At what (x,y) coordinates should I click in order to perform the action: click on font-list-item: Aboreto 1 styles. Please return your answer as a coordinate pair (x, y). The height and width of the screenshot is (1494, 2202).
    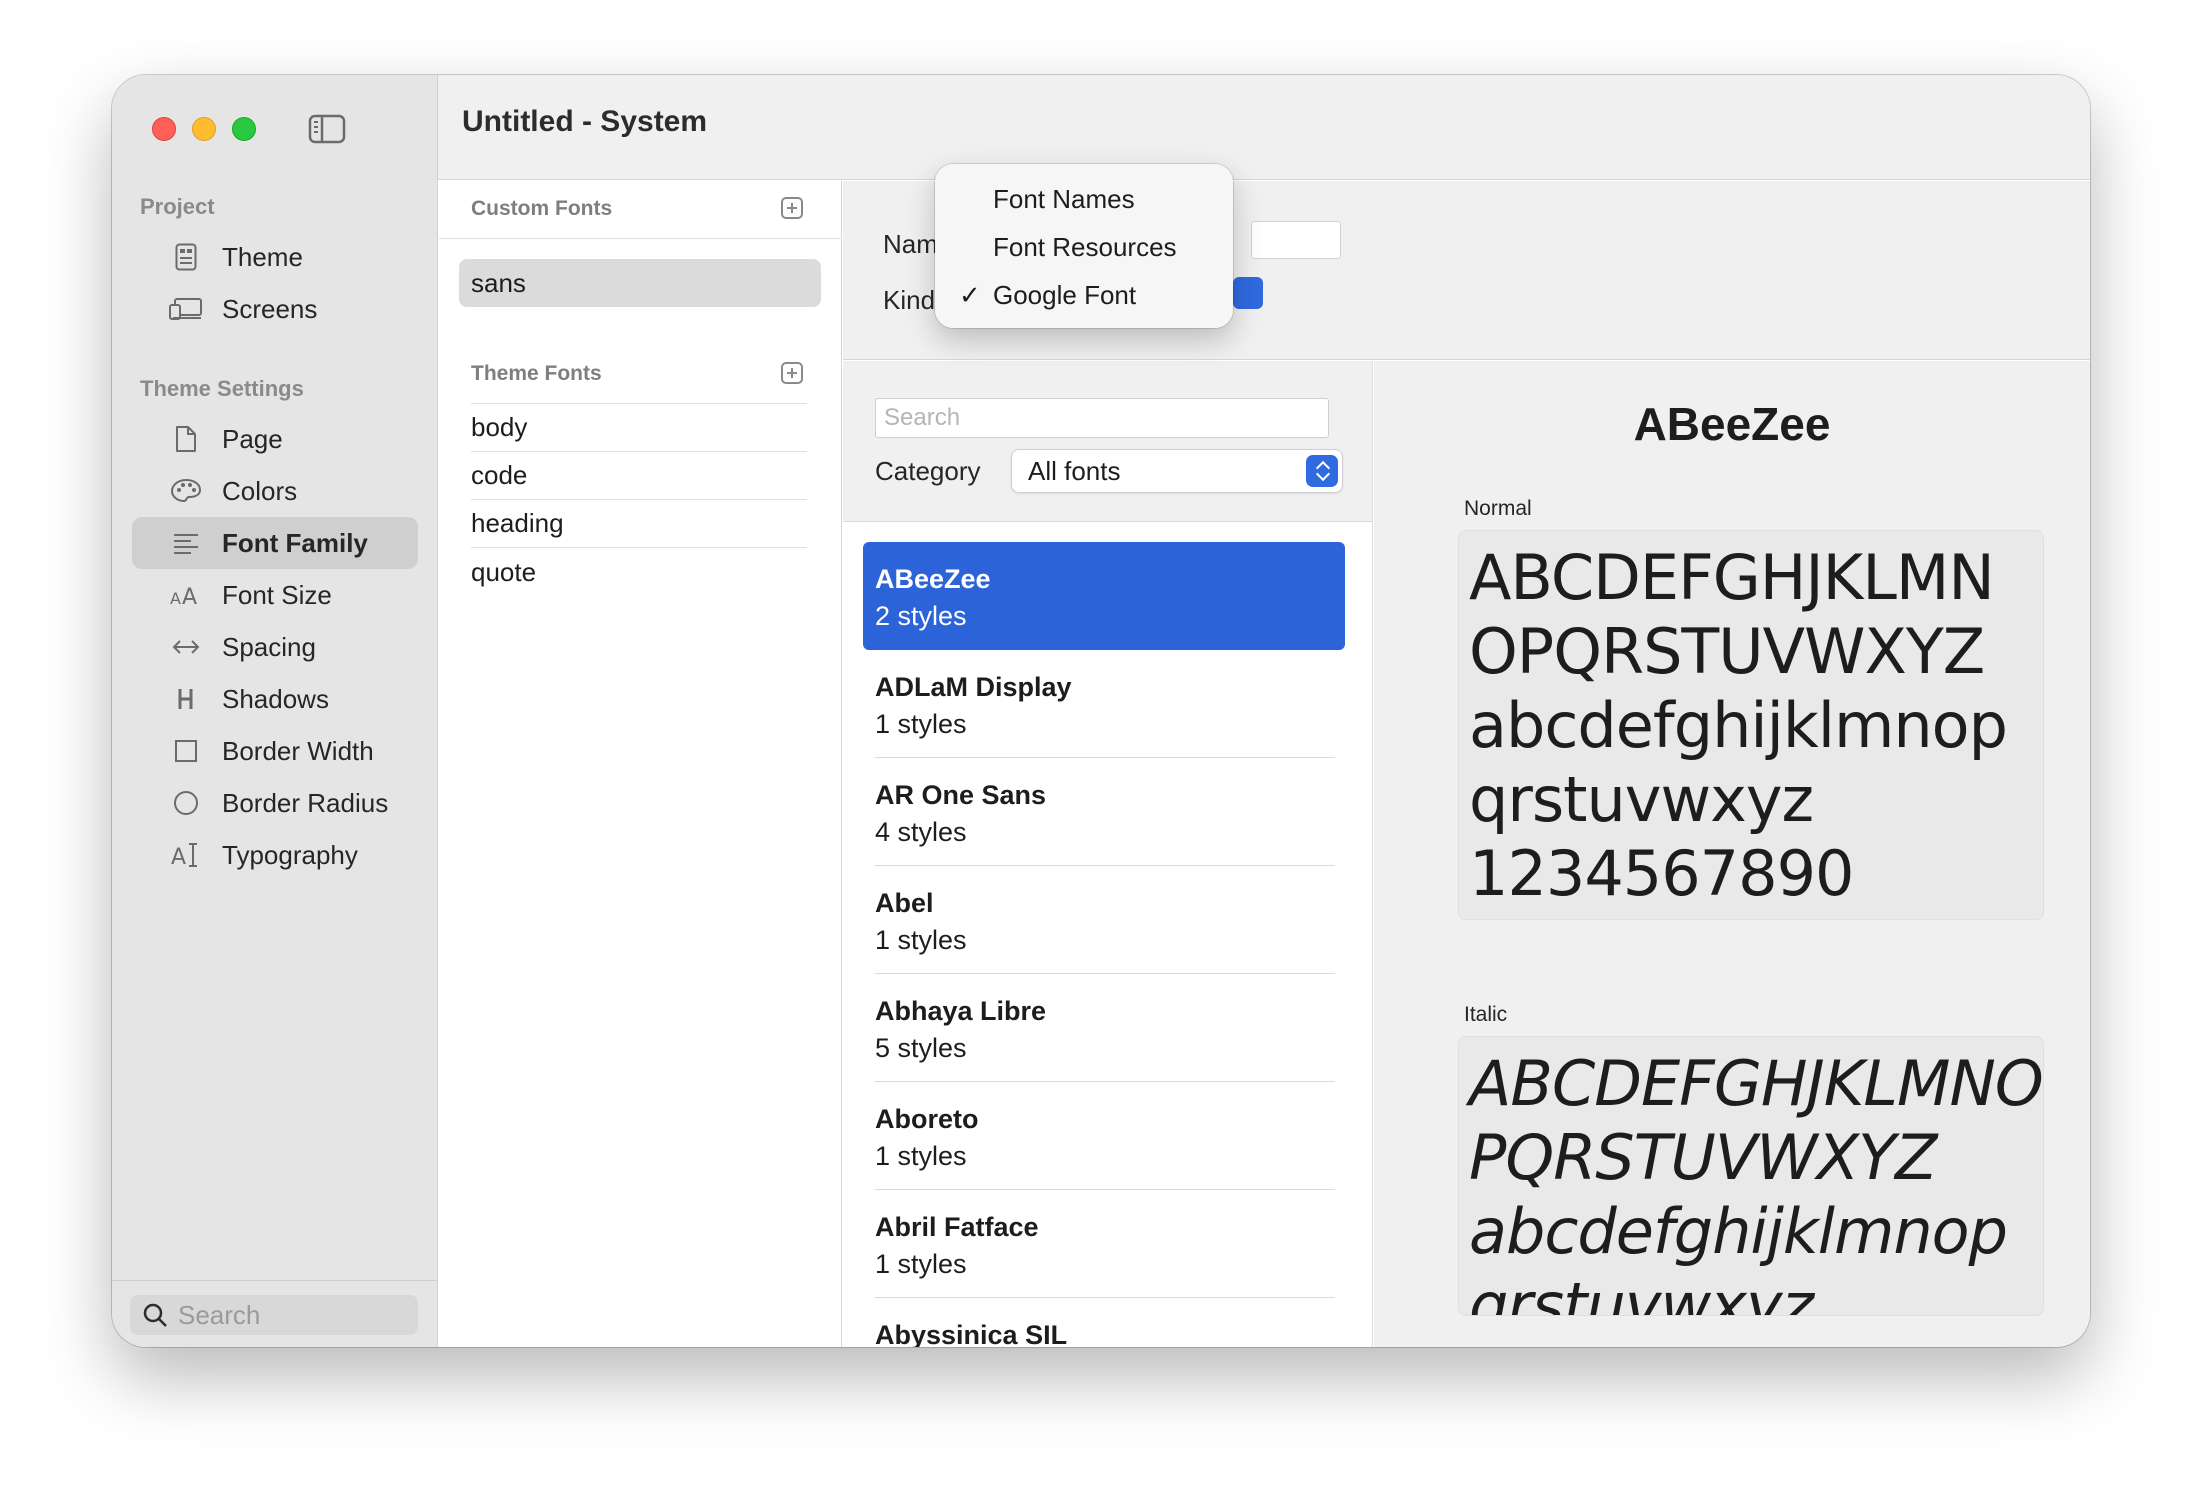
    Looking at the image, I should click on (1104, 1136).